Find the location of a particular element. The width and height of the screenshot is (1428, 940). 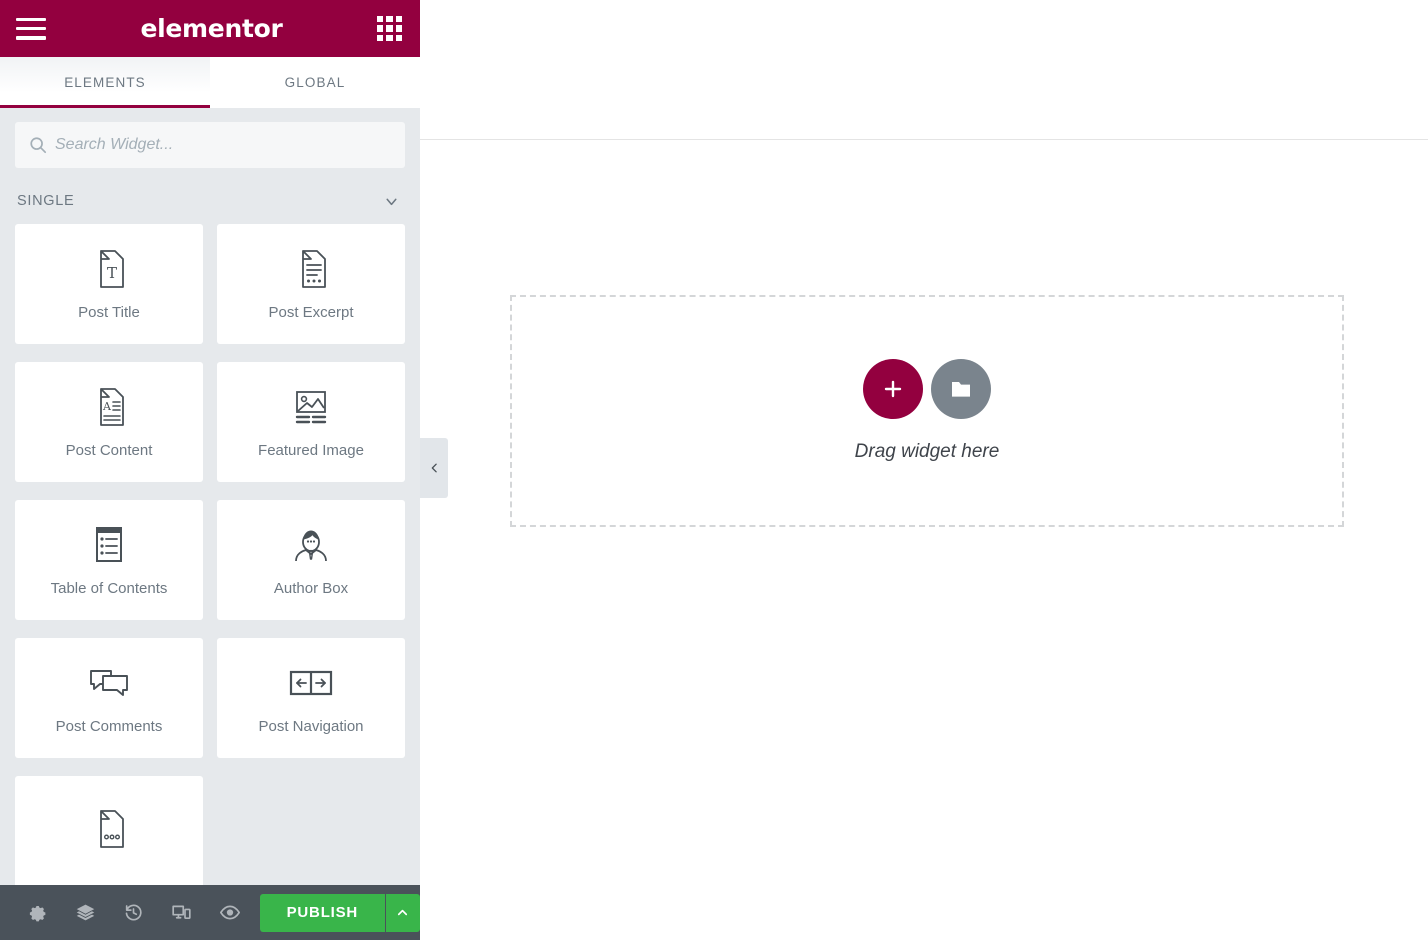

widget-card-post-comments: Post Comments is located at coordinates (109, 698).